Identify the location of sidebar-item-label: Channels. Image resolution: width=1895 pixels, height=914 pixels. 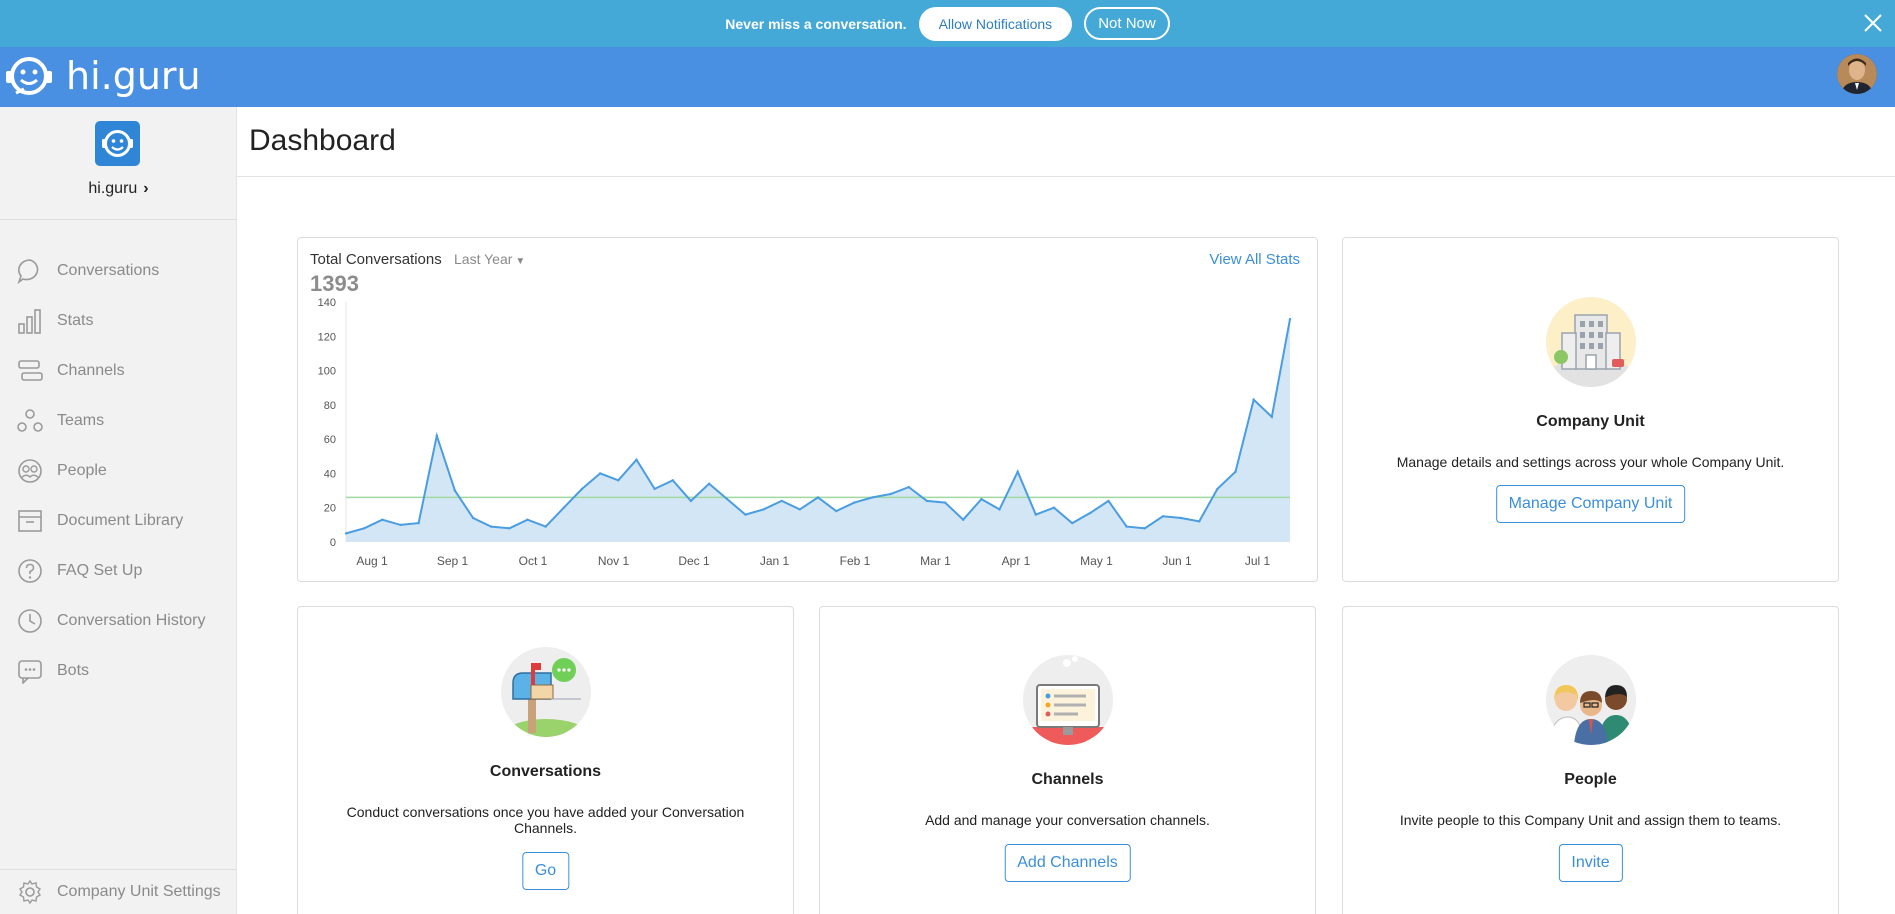
(91, 370).